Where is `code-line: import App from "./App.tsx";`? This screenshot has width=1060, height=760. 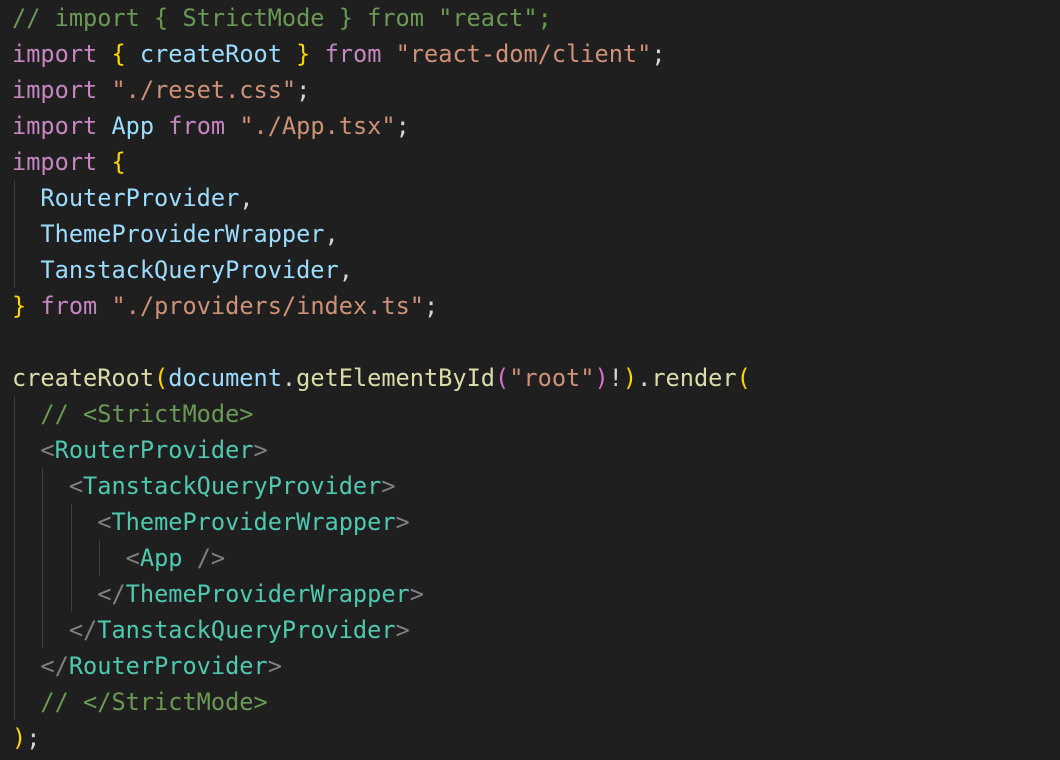 code-line: import App from "./App.tsx"; is located at coordinates (211, 126).